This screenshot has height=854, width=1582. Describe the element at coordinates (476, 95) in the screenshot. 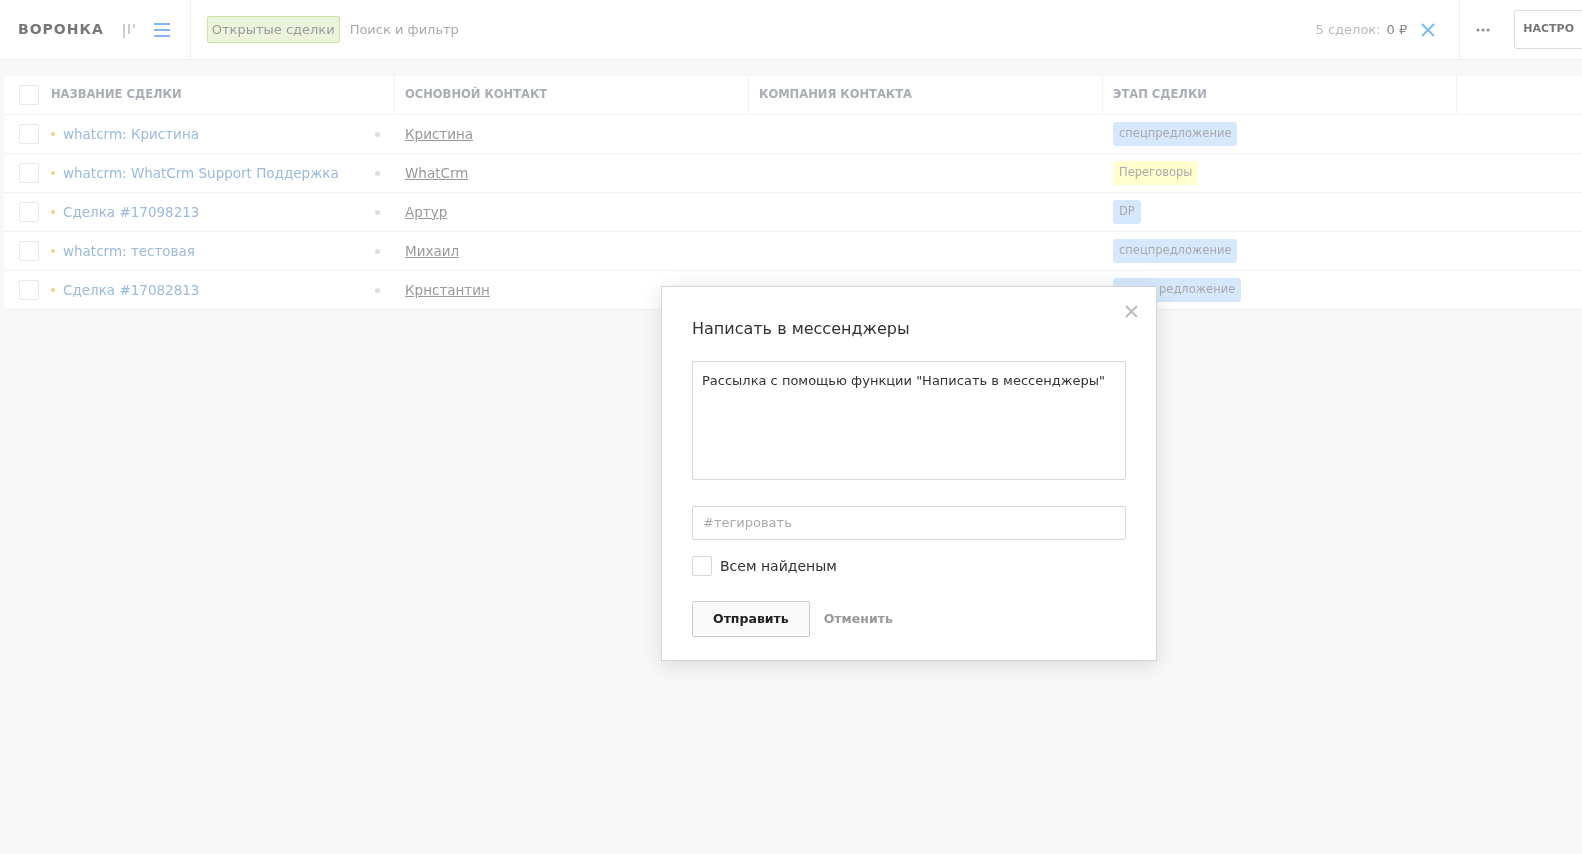

I see `column-header: ОСНОВНОЙ КОНТАКТ` at that location.